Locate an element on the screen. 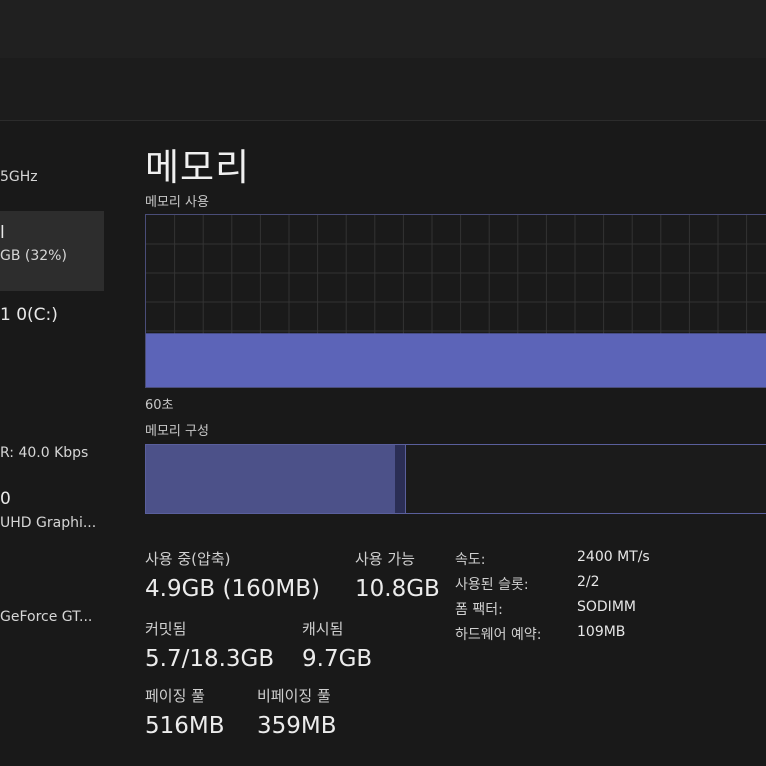 This screenshot has height=766, width=766. in-use-label: 사용 중(압축) is located at coordinates (188, 559).